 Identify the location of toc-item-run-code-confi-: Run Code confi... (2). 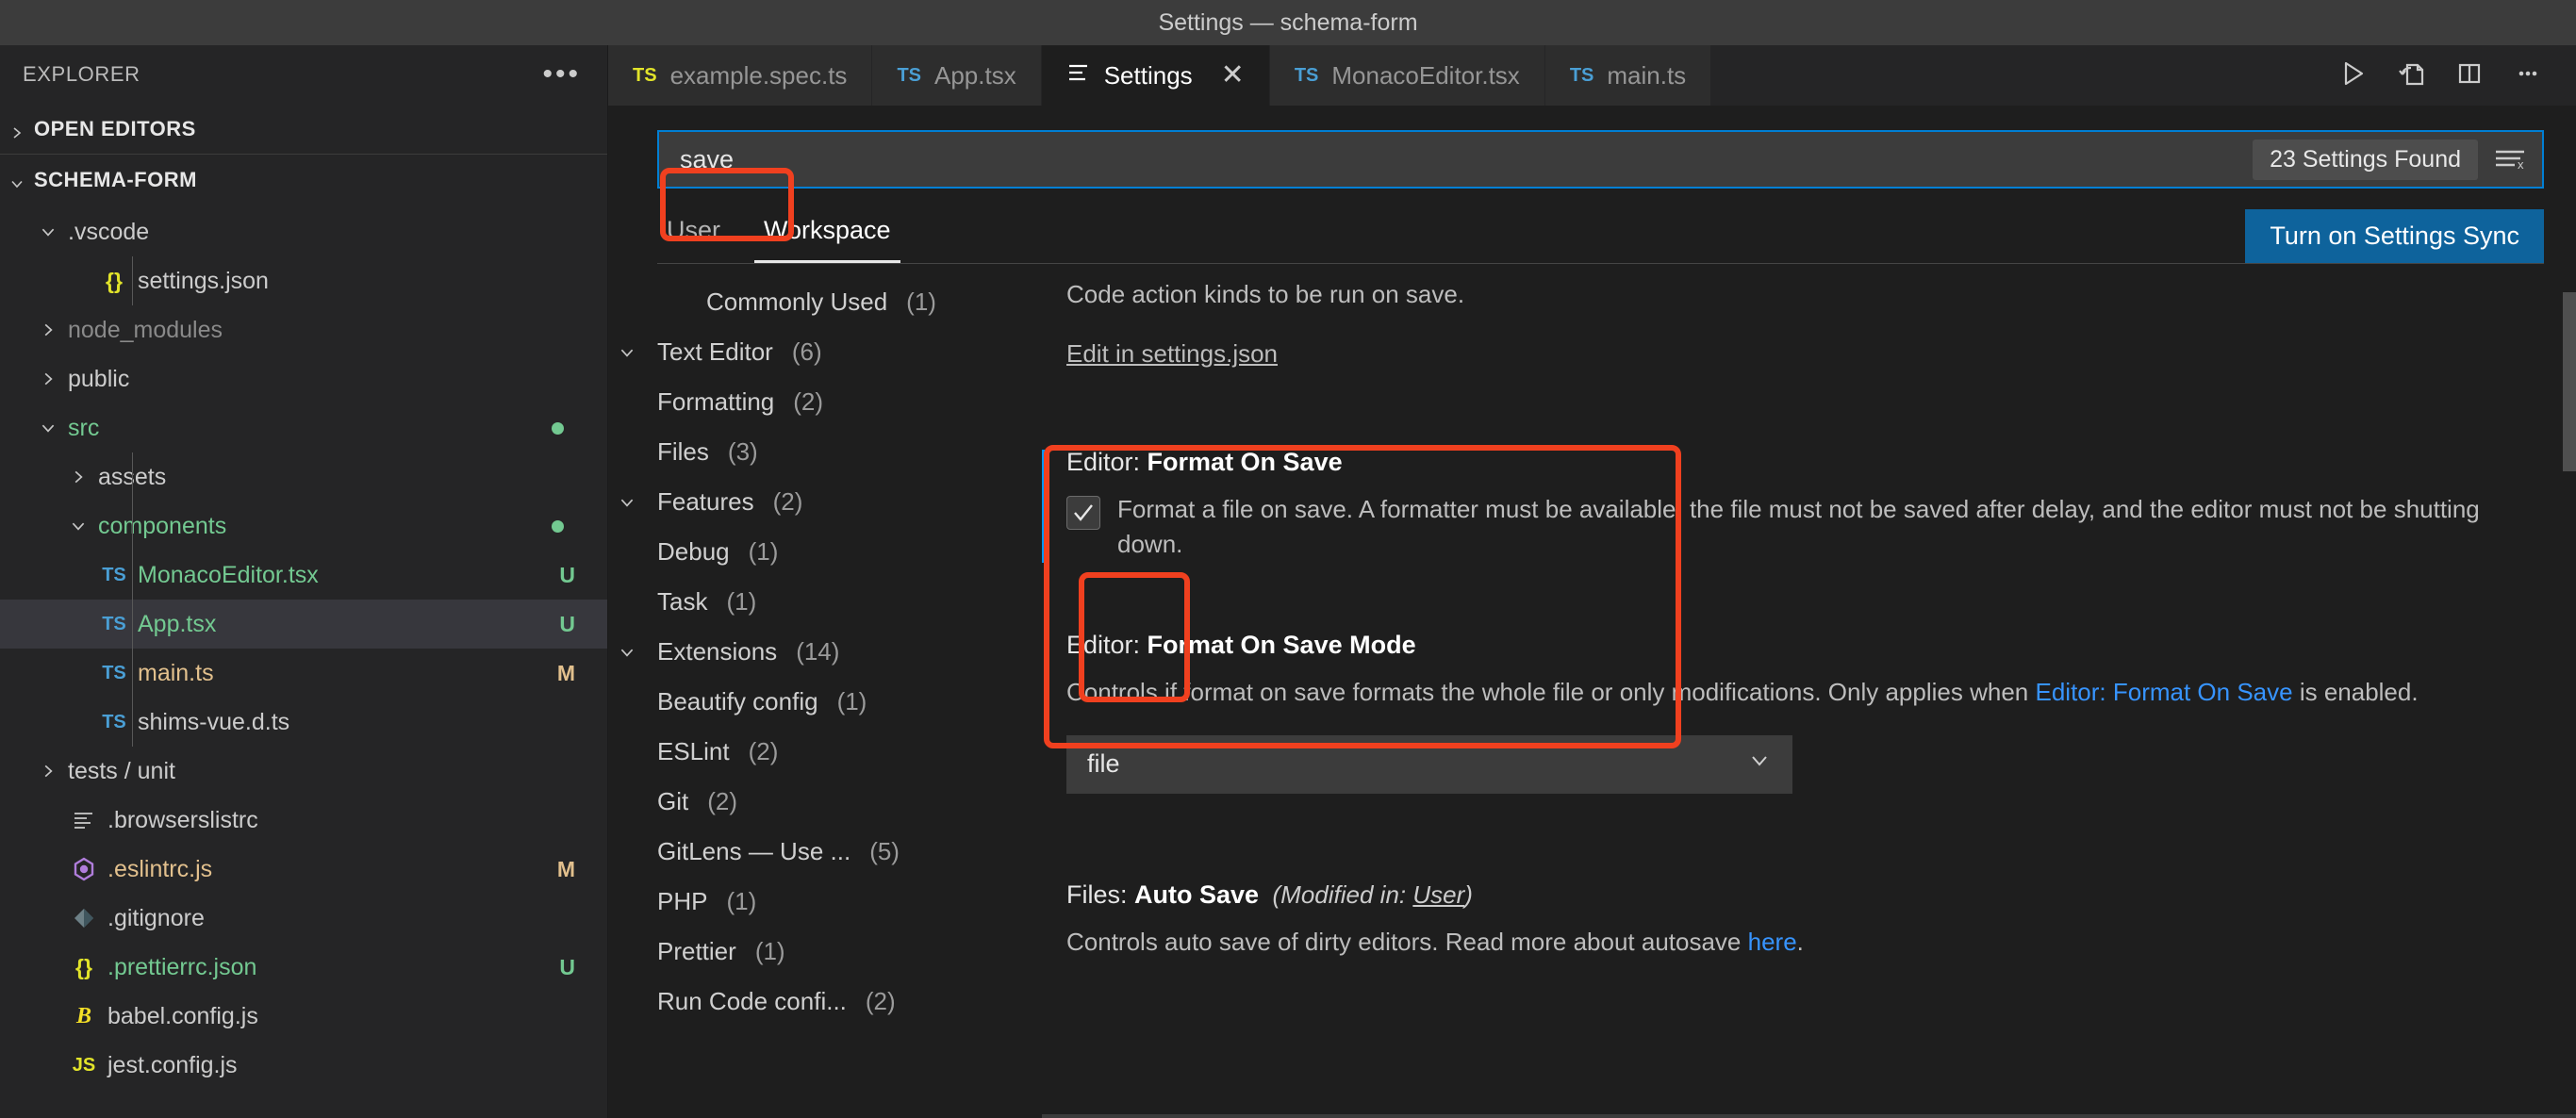
(825, 1002).